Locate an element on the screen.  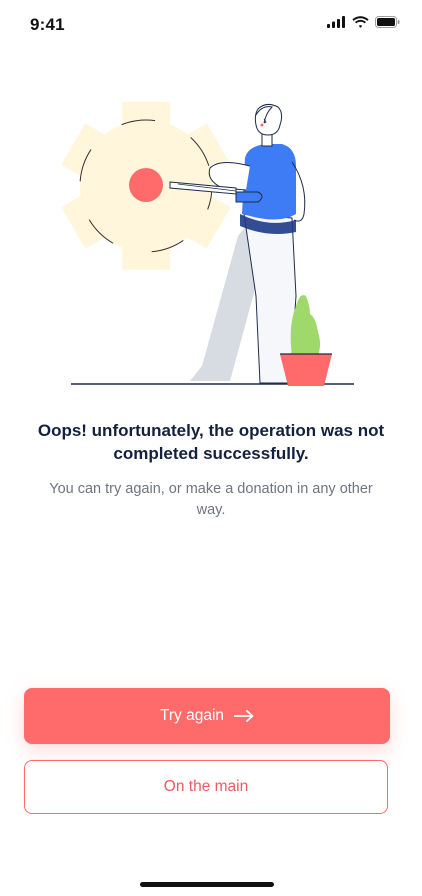
status-bar: 9:41 is located at coordinates (211, 24).